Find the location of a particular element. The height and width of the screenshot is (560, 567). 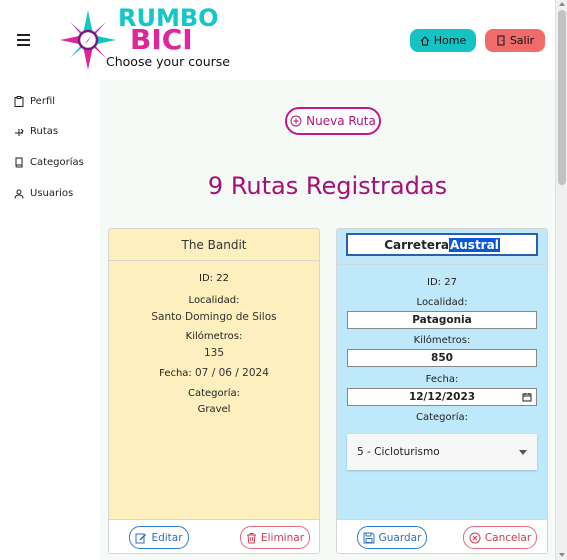

book-icon is located at coordinates (19, 162).